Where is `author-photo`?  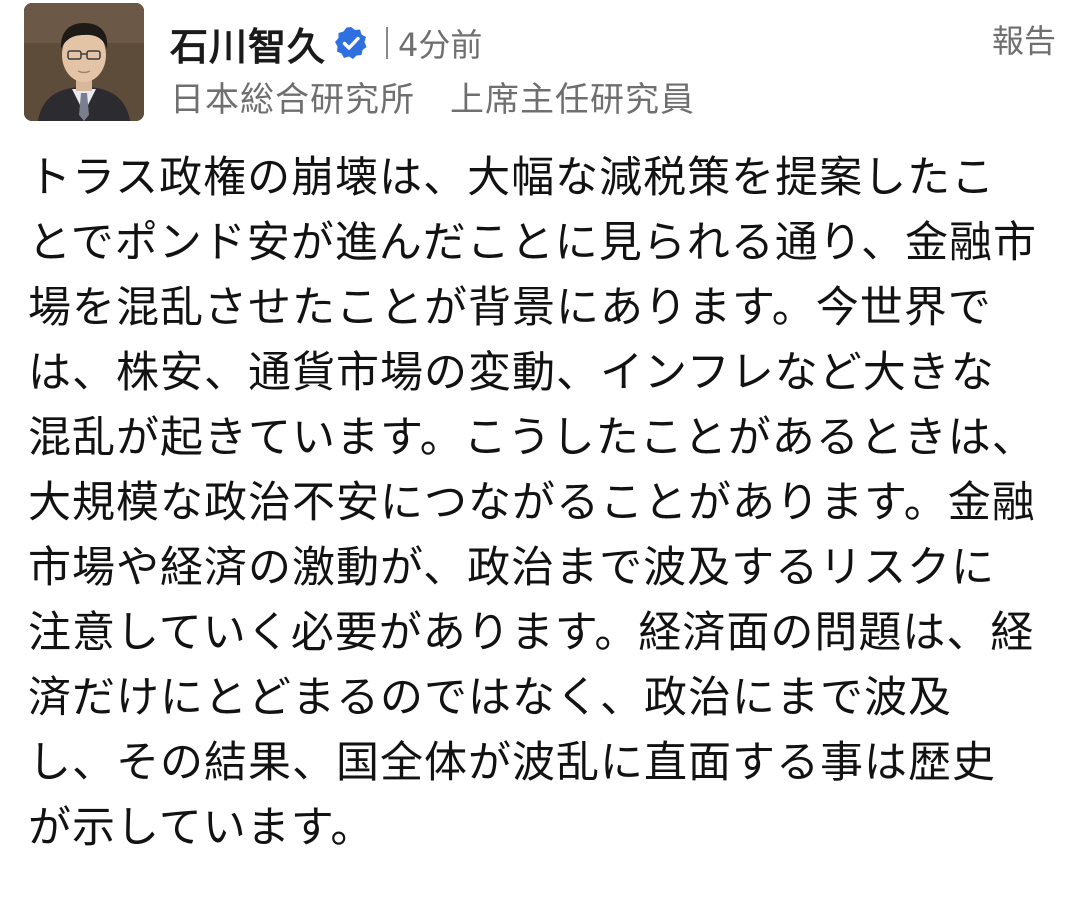
author-photo is located at coordinates (84, 62).